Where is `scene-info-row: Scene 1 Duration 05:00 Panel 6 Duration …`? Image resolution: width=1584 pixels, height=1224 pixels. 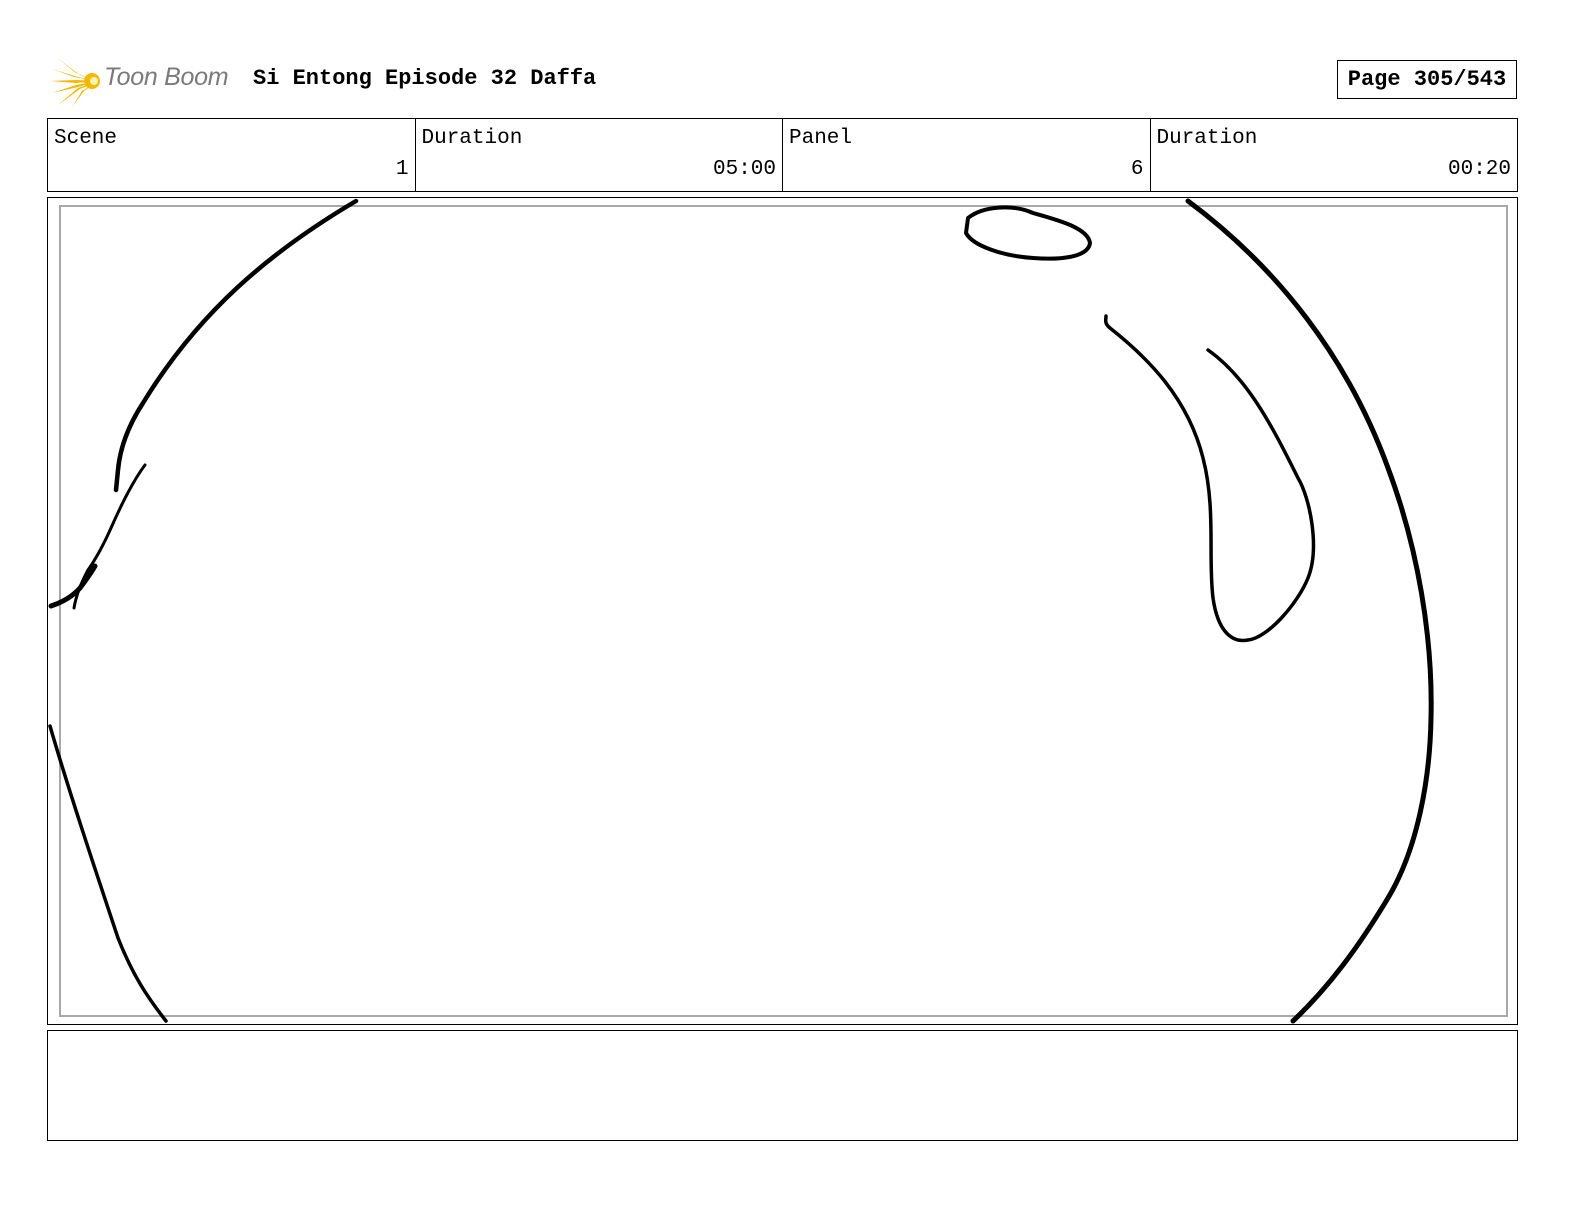 scene-info-row: Scene 1 Duration 05:00 Panel 6 Duration … is located at coordinates (782, 155).